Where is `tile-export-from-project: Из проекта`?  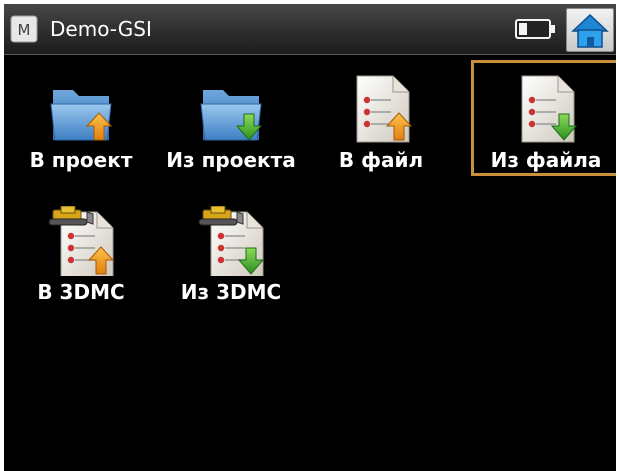 tile-export-from-project: Из проекта is located at coordinates (231, 118).